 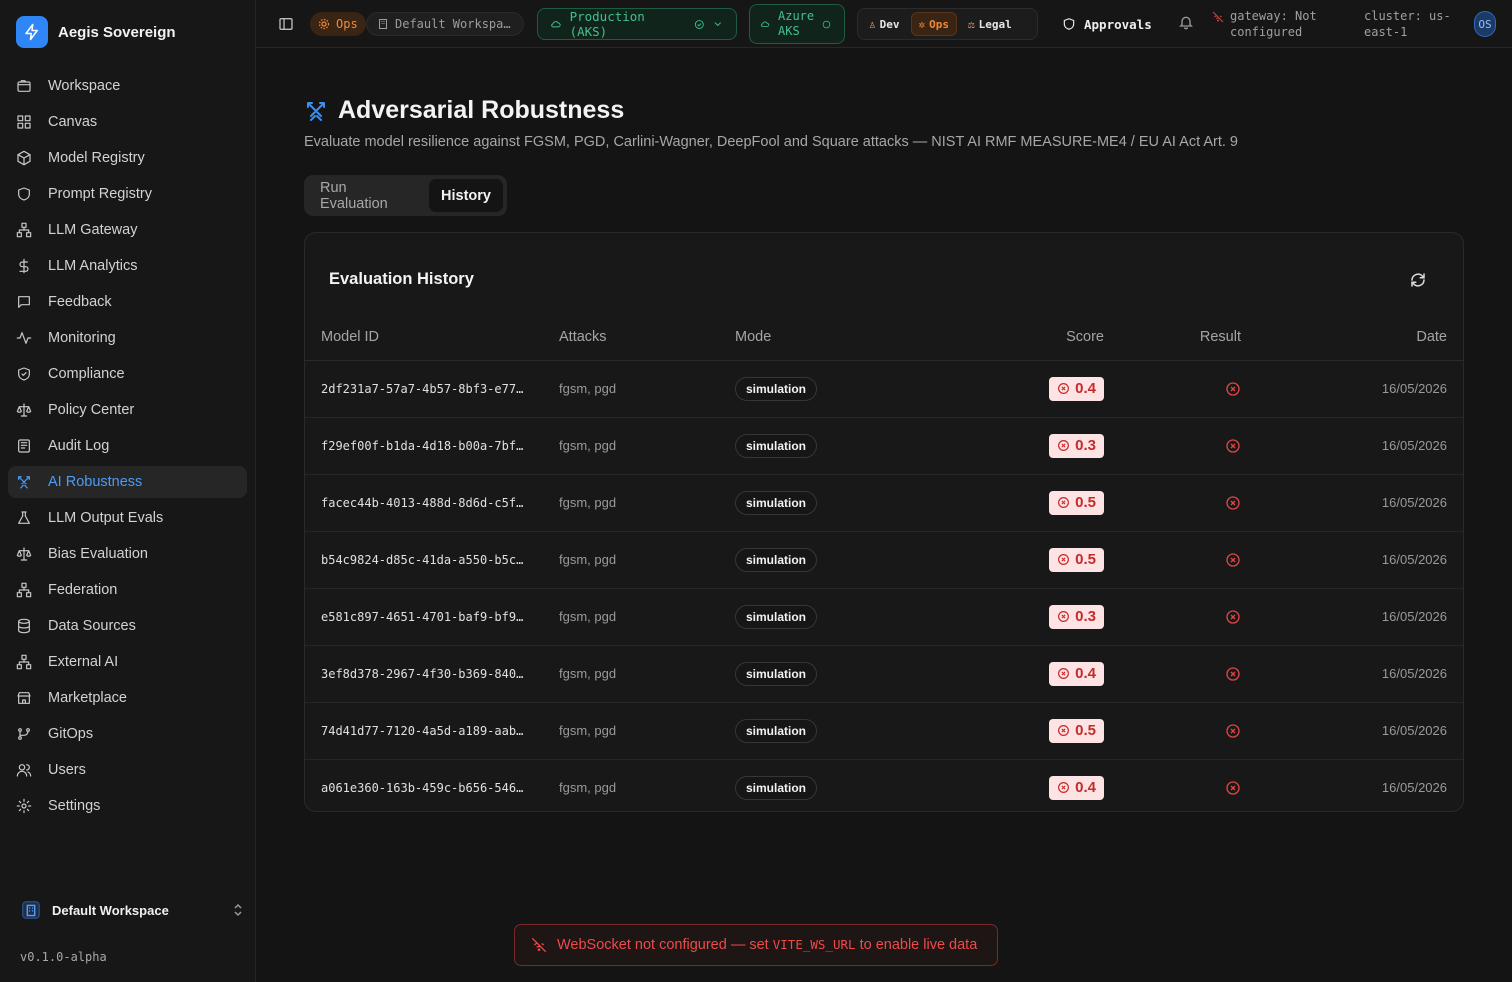 I want to click on sidebar-item-label: AI Robustness, so click(x=95, y=482).